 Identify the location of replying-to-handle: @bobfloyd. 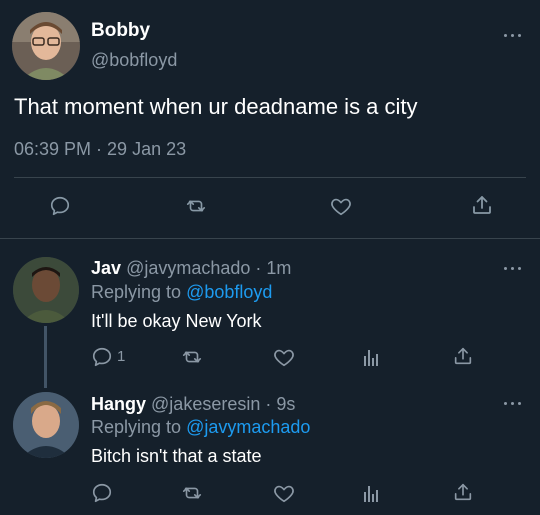
(229, 292).